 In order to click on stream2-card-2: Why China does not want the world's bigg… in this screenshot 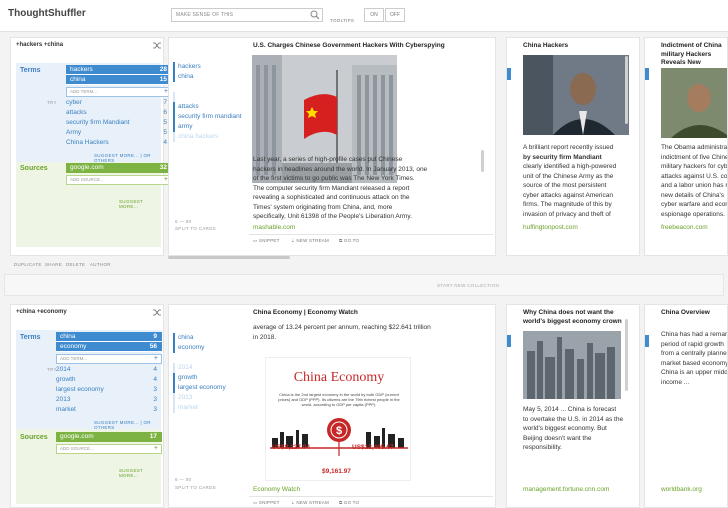, I will do `click(573, 406)`.